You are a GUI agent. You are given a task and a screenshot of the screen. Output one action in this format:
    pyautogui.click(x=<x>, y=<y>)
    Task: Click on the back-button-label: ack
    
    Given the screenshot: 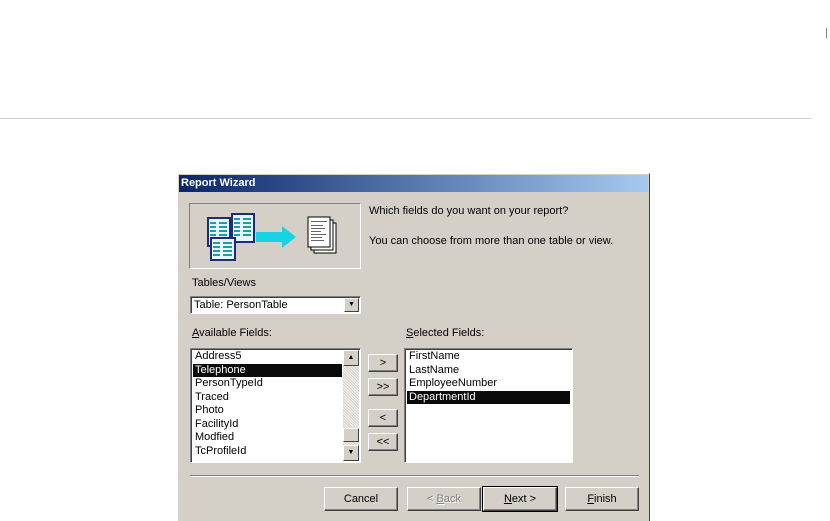 What is the action you would take?
    pyautogui.click(x=452, y=499)
    